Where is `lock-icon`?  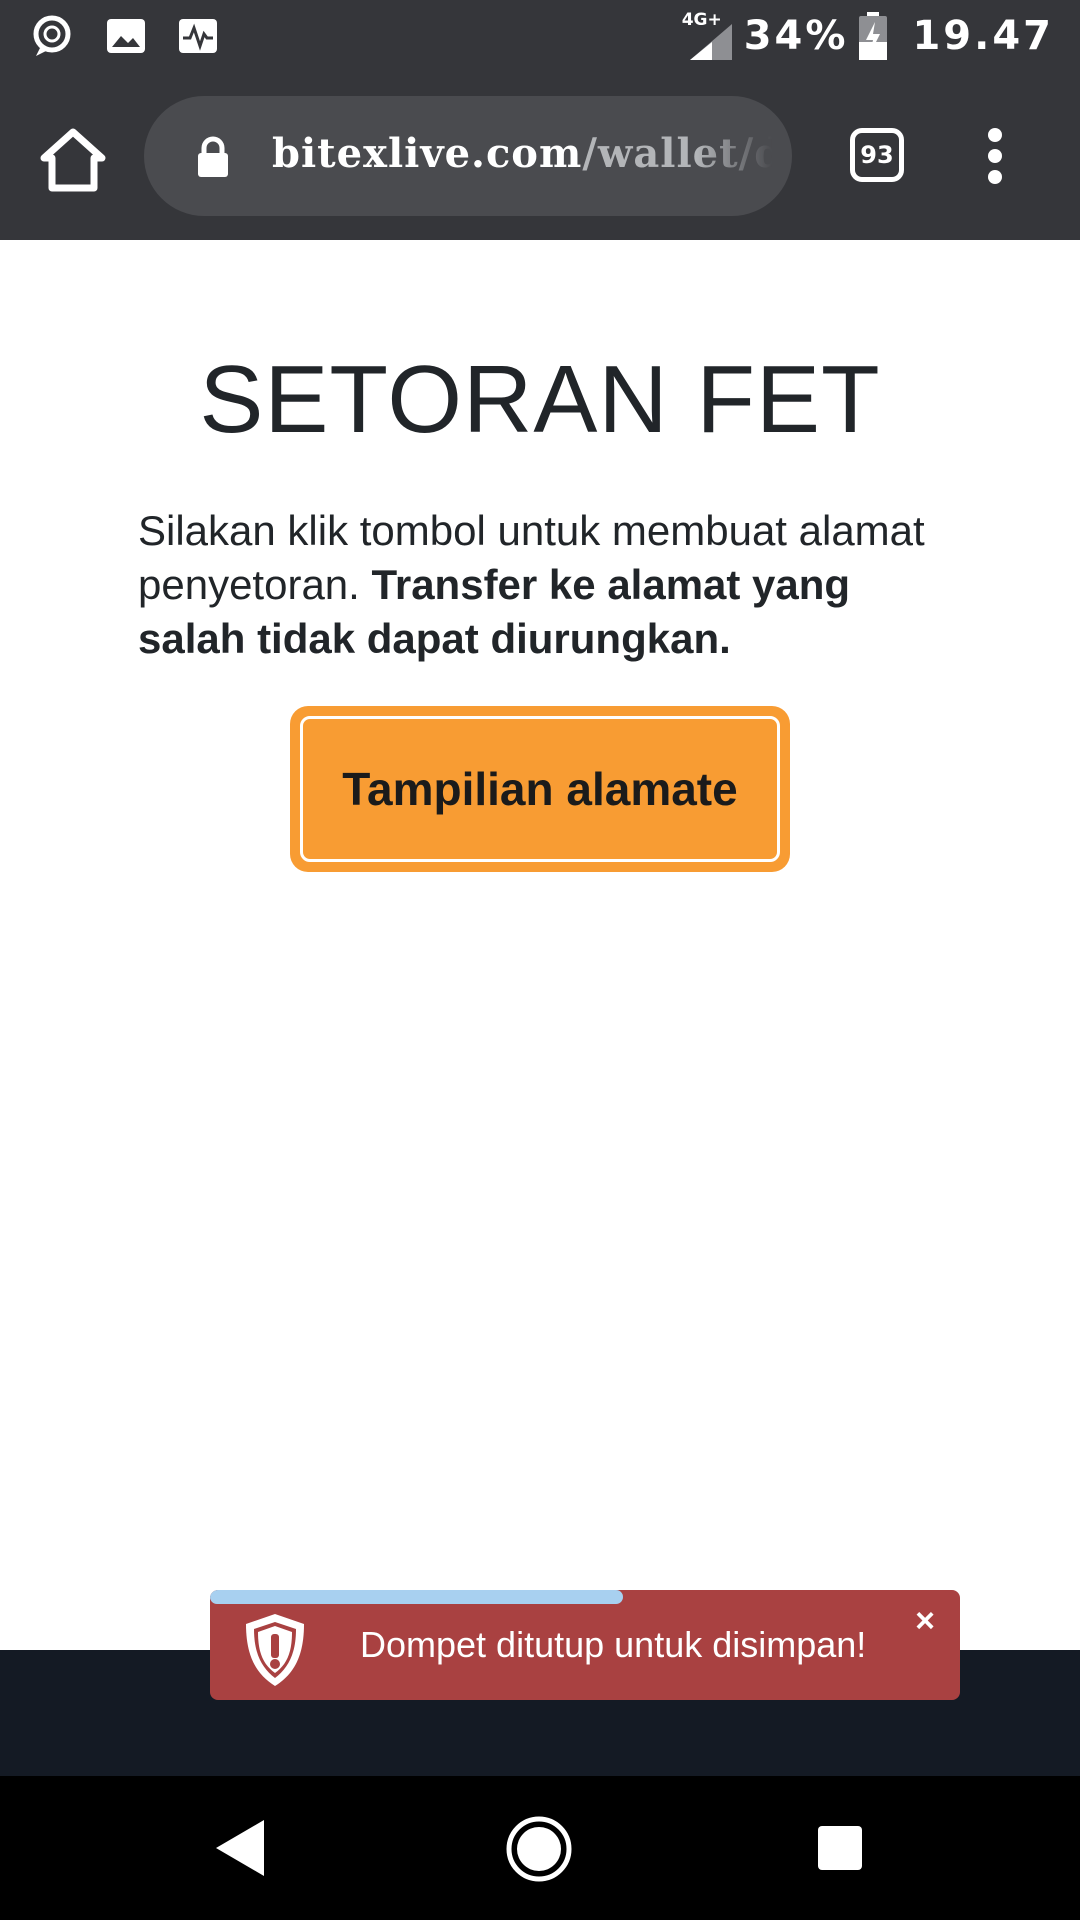
lock-icon is located at coordinates (213, 156).